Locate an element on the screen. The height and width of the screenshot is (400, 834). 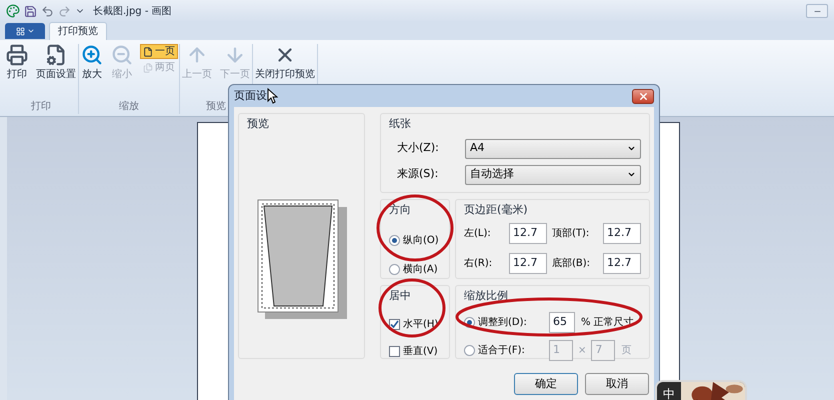
group-label: 缩放 is located at coordinates (129, 107).